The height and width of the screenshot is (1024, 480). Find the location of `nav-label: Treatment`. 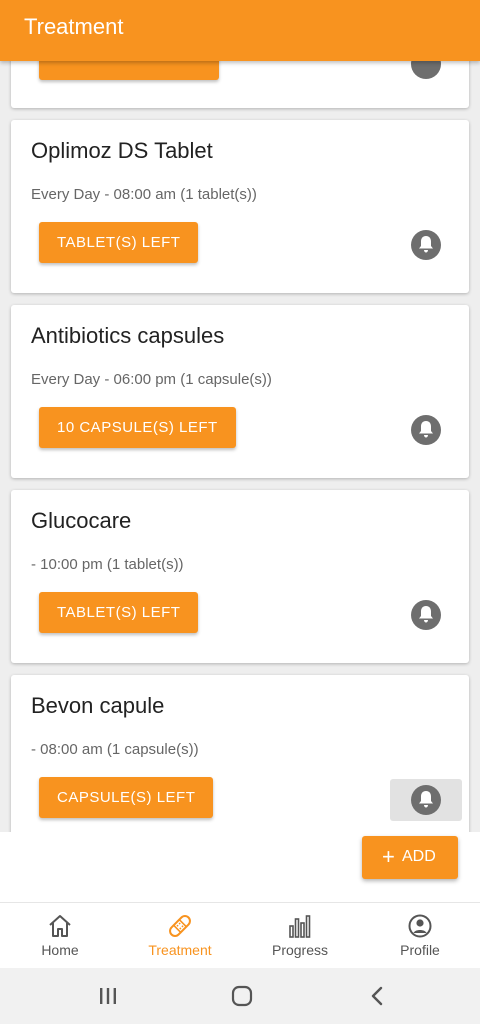

nav-label: Treatment is located at coordinates (180, 950).